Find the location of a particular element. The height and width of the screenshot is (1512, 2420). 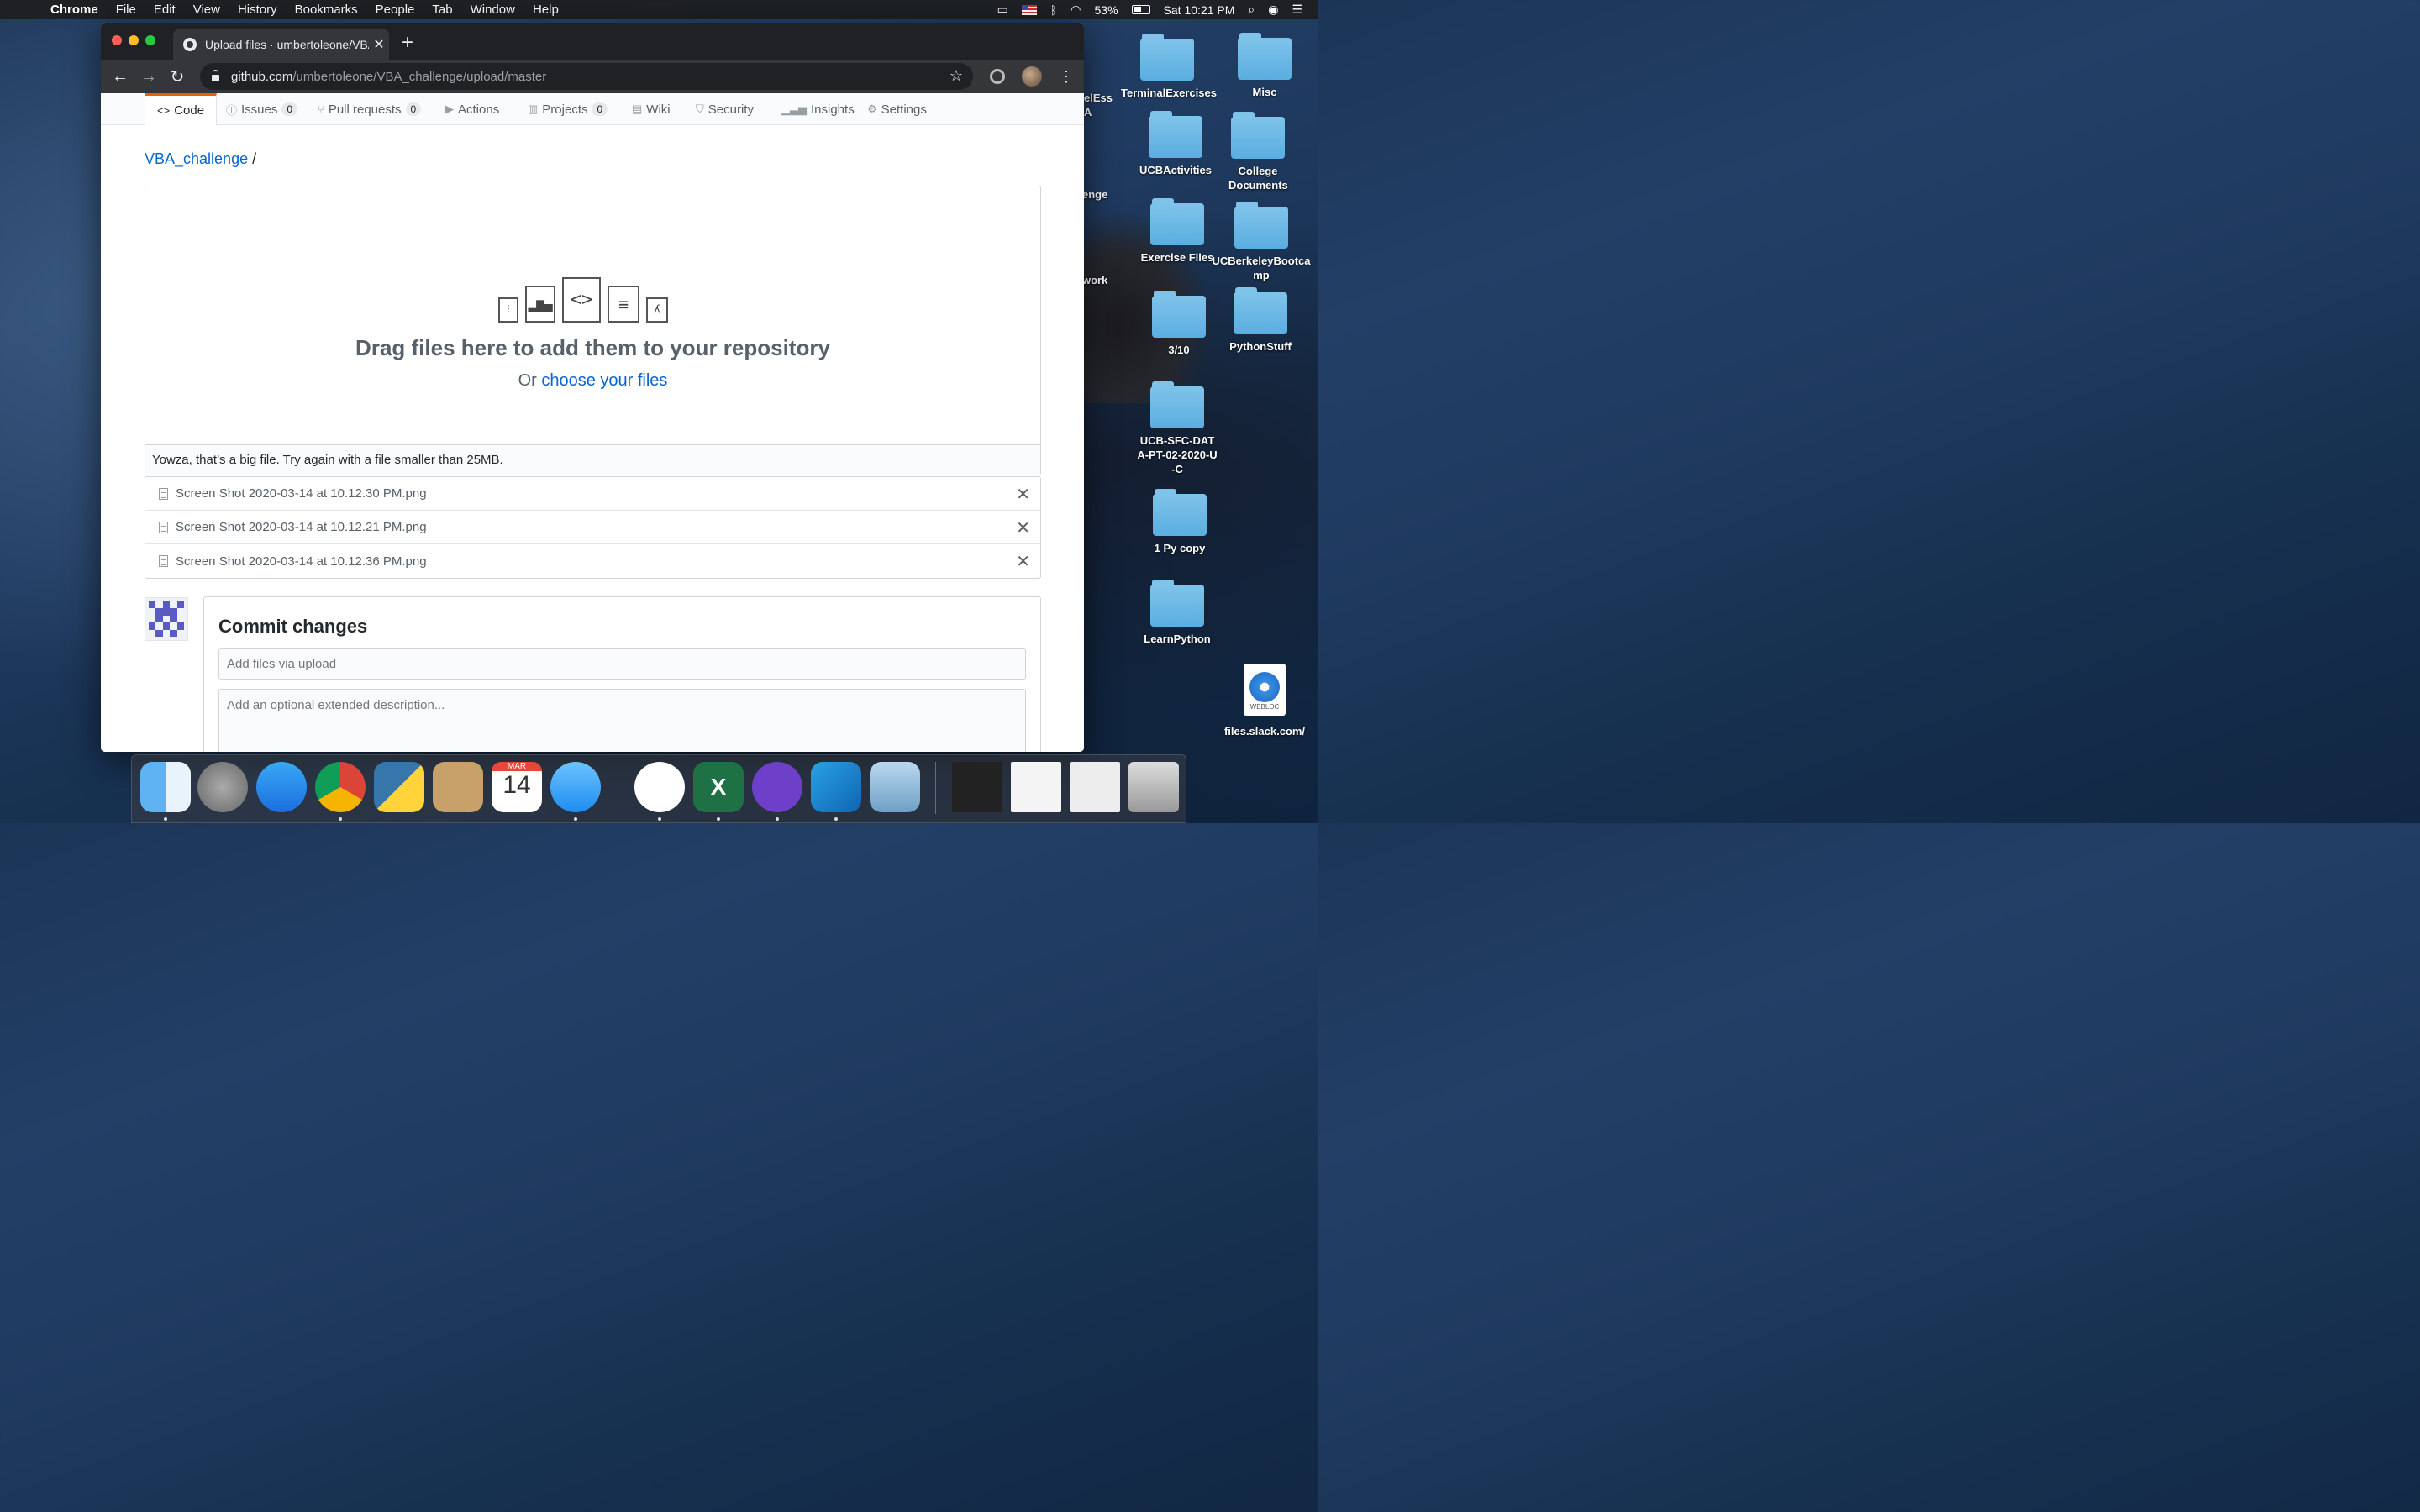

python-launcher-icon is located at coordinates (399, 787).